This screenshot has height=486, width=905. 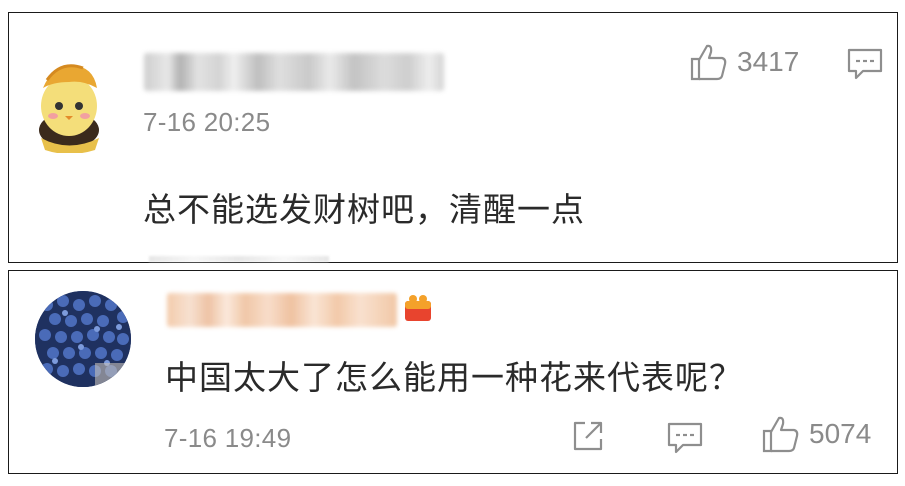 What do you see at coordinates (228, 438) in the screenshot?
I see `comment-timestamp: 7-16 19:49` at bounding box center [228, 438].